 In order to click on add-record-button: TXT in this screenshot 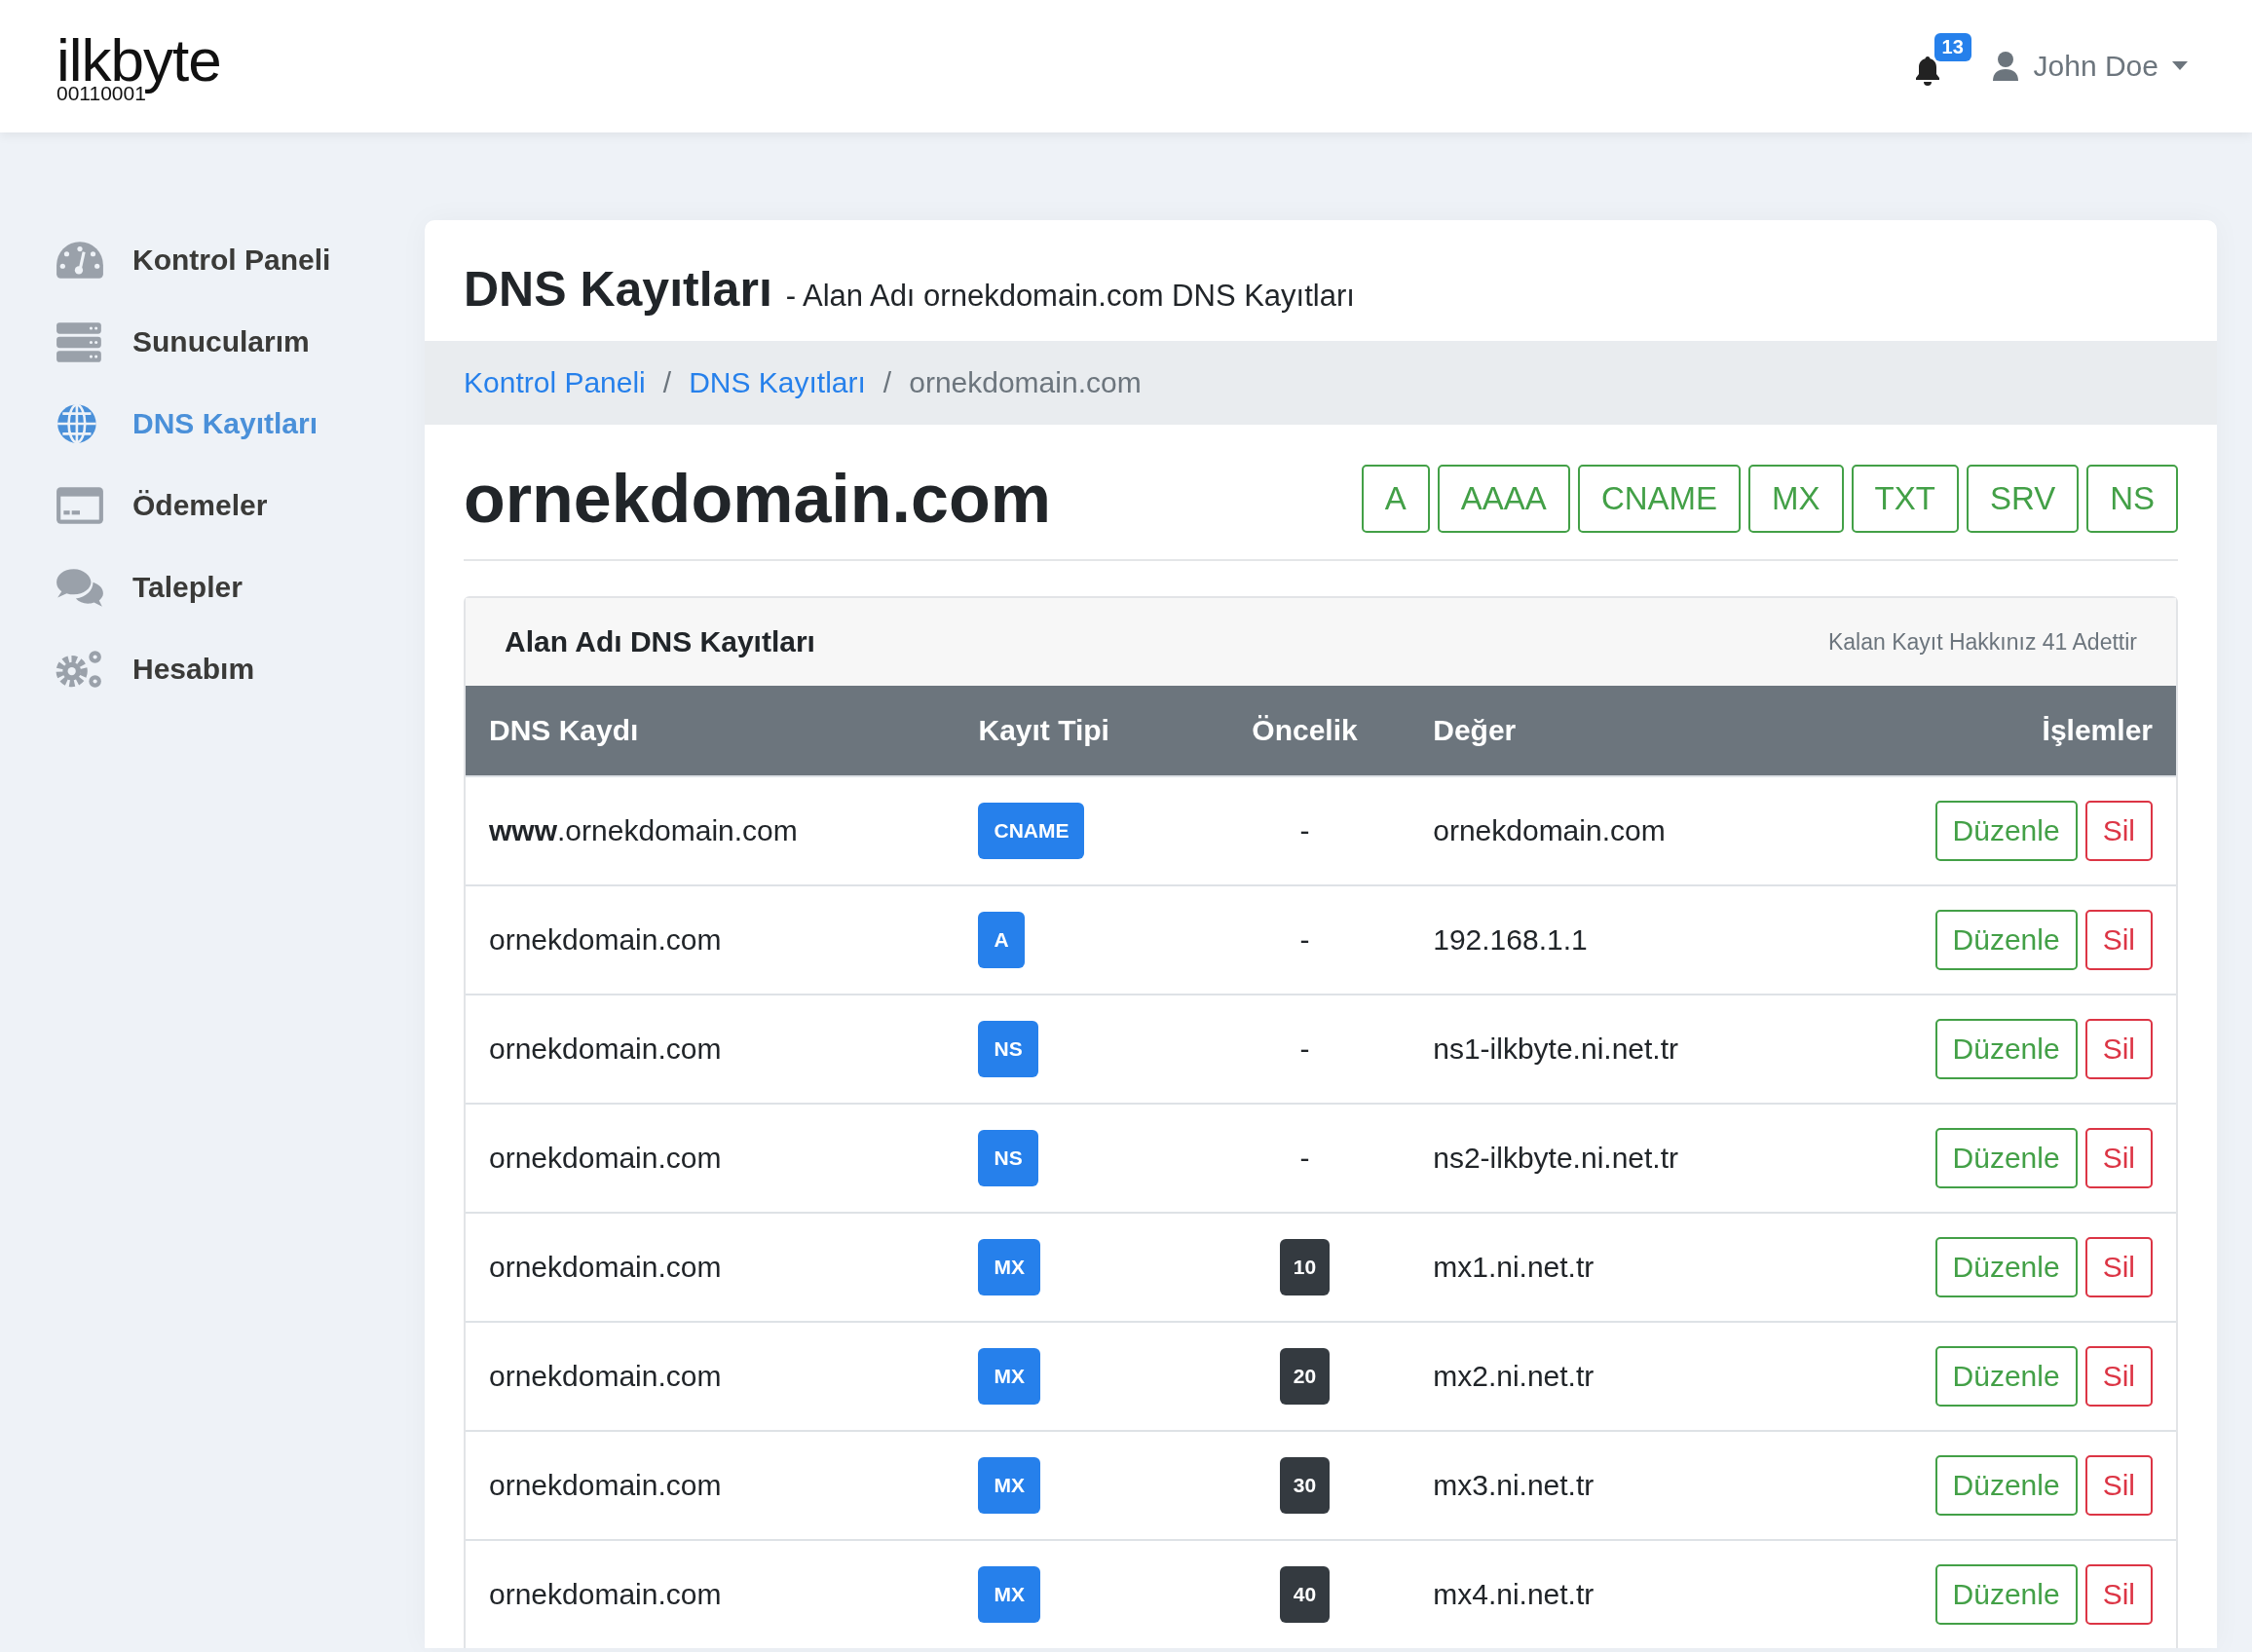, I will do `click(1905, 499)`.